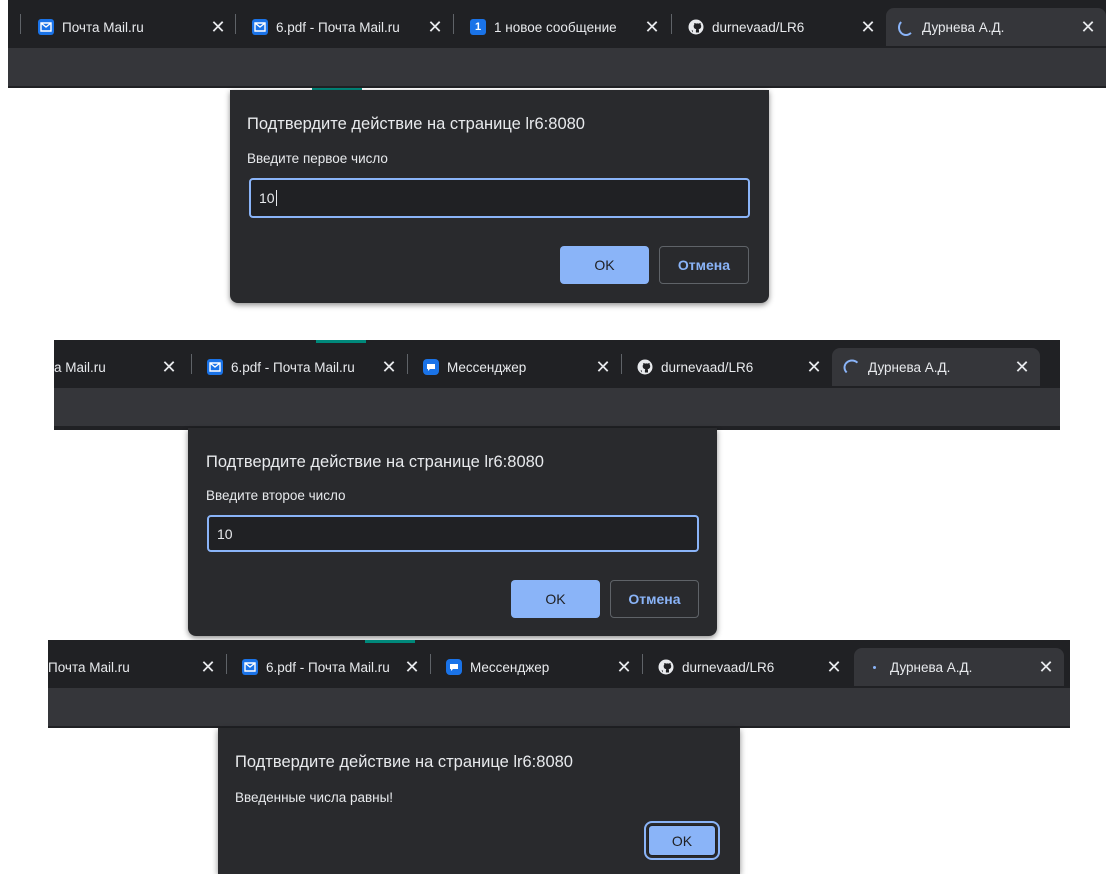 The width and height of the screenshot is (1106, 874). Describe the element at coordinates (120, 367) in the screenshot. I see `tab-mail: а Mail.ru ✕` at that location.